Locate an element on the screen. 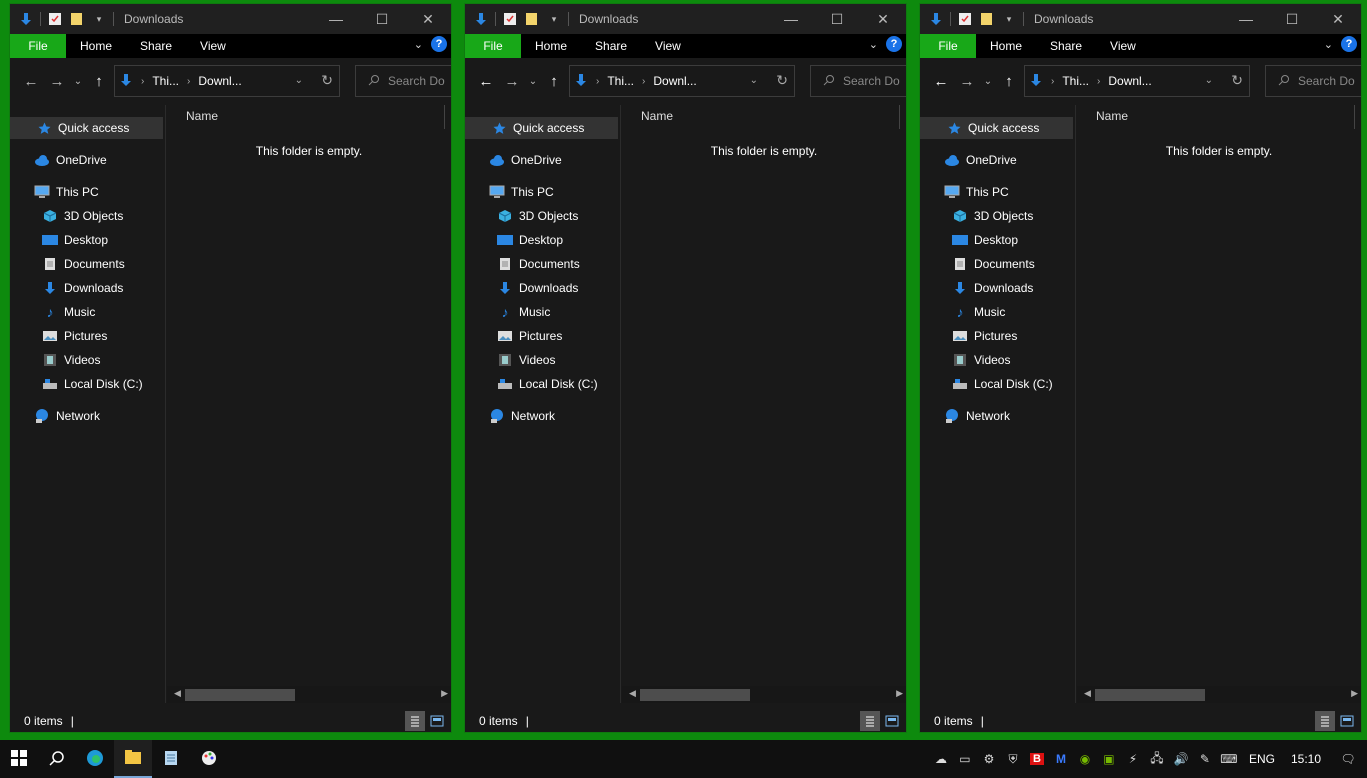  network-wired-icon: 🖧 is located at coordinates (1157, 759).